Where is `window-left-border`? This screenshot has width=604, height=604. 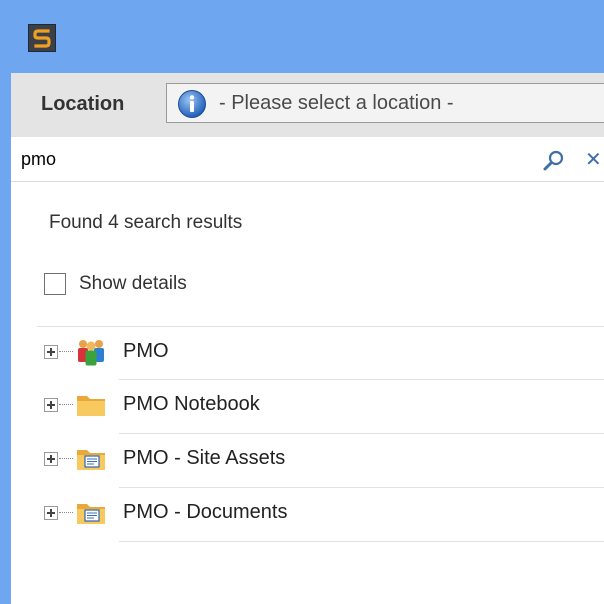 window-left-border is located at coordinates (5, 338).